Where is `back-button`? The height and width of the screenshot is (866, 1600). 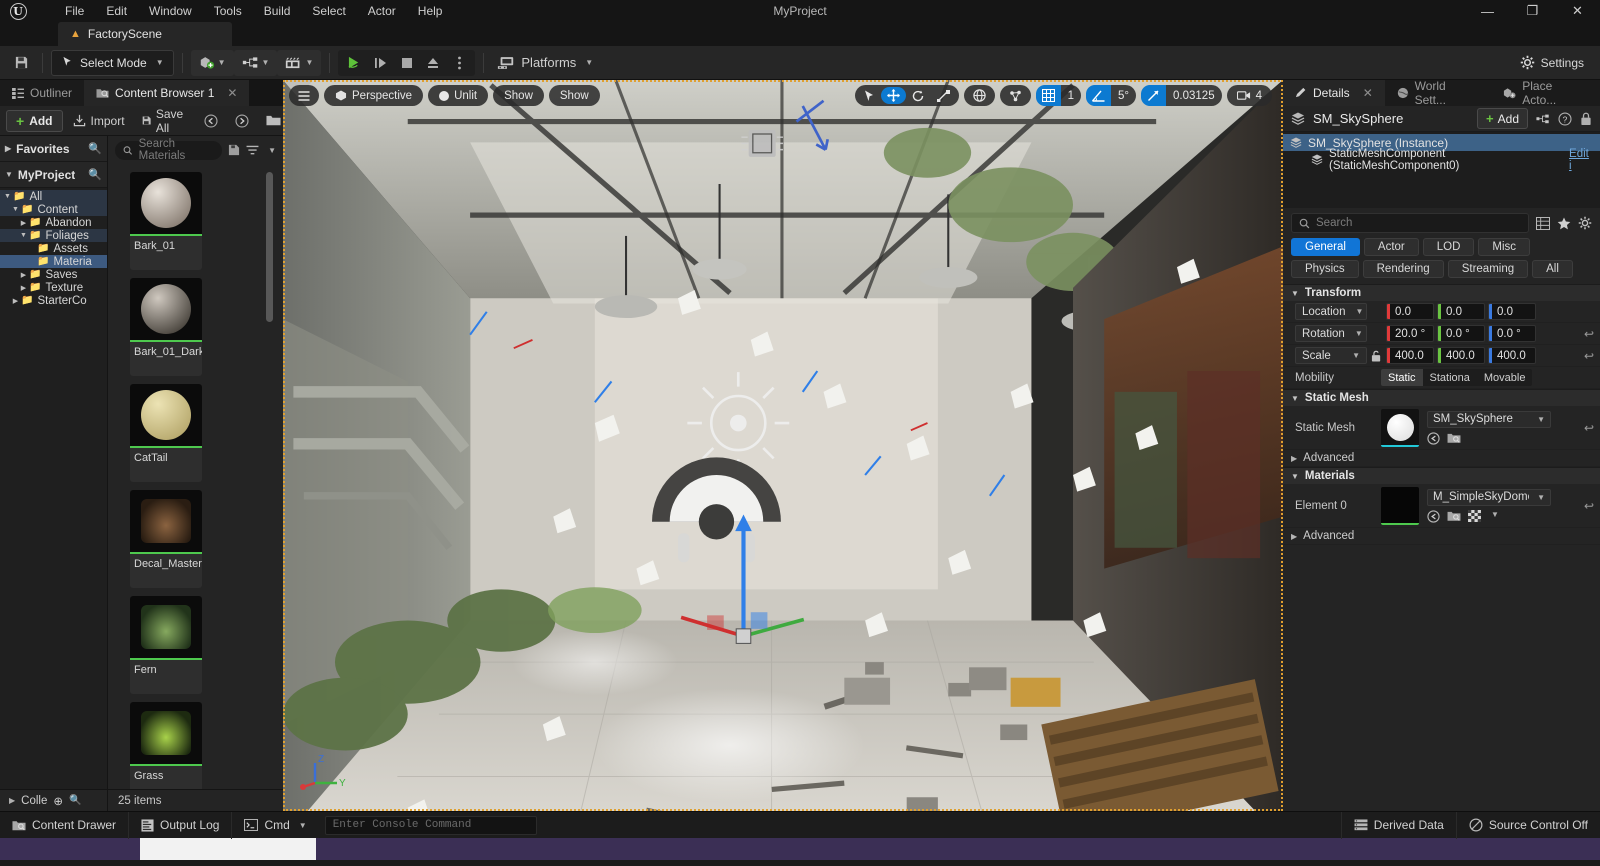
back-button is located at coordinates (211, 121).